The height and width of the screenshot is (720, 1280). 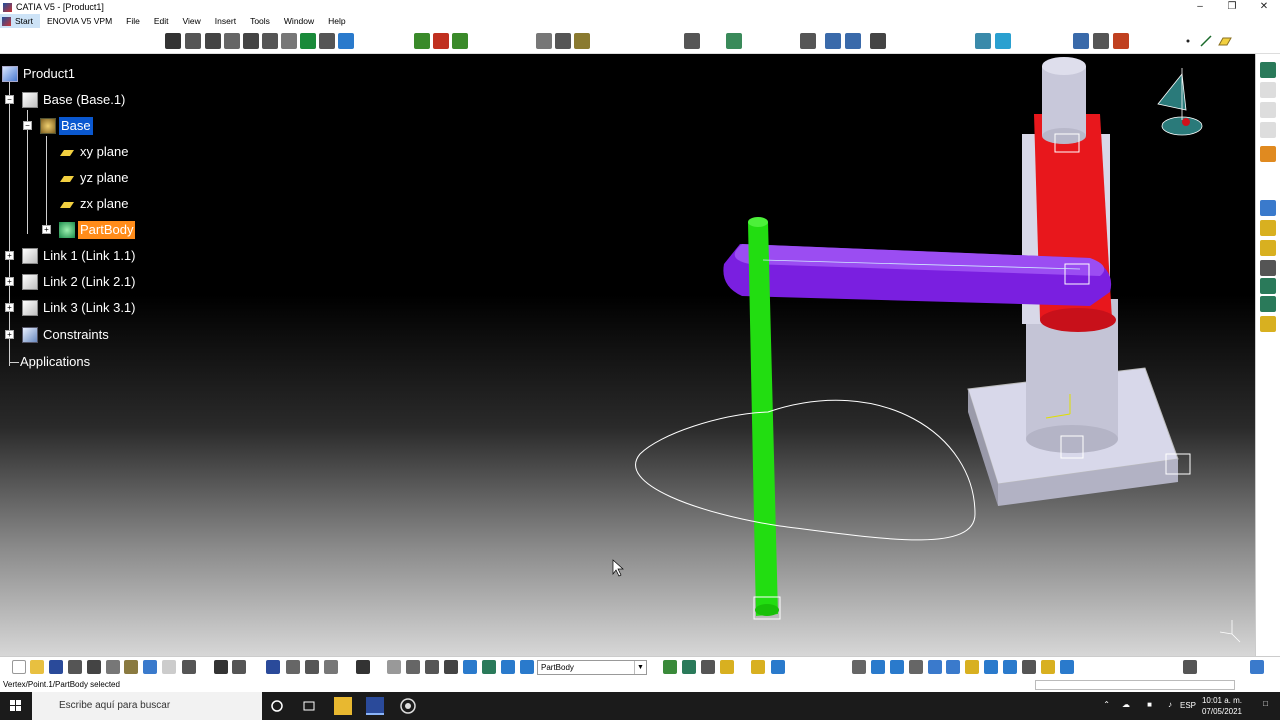 I want to click on catalog-browser-icon, so click(x=293, y=667).